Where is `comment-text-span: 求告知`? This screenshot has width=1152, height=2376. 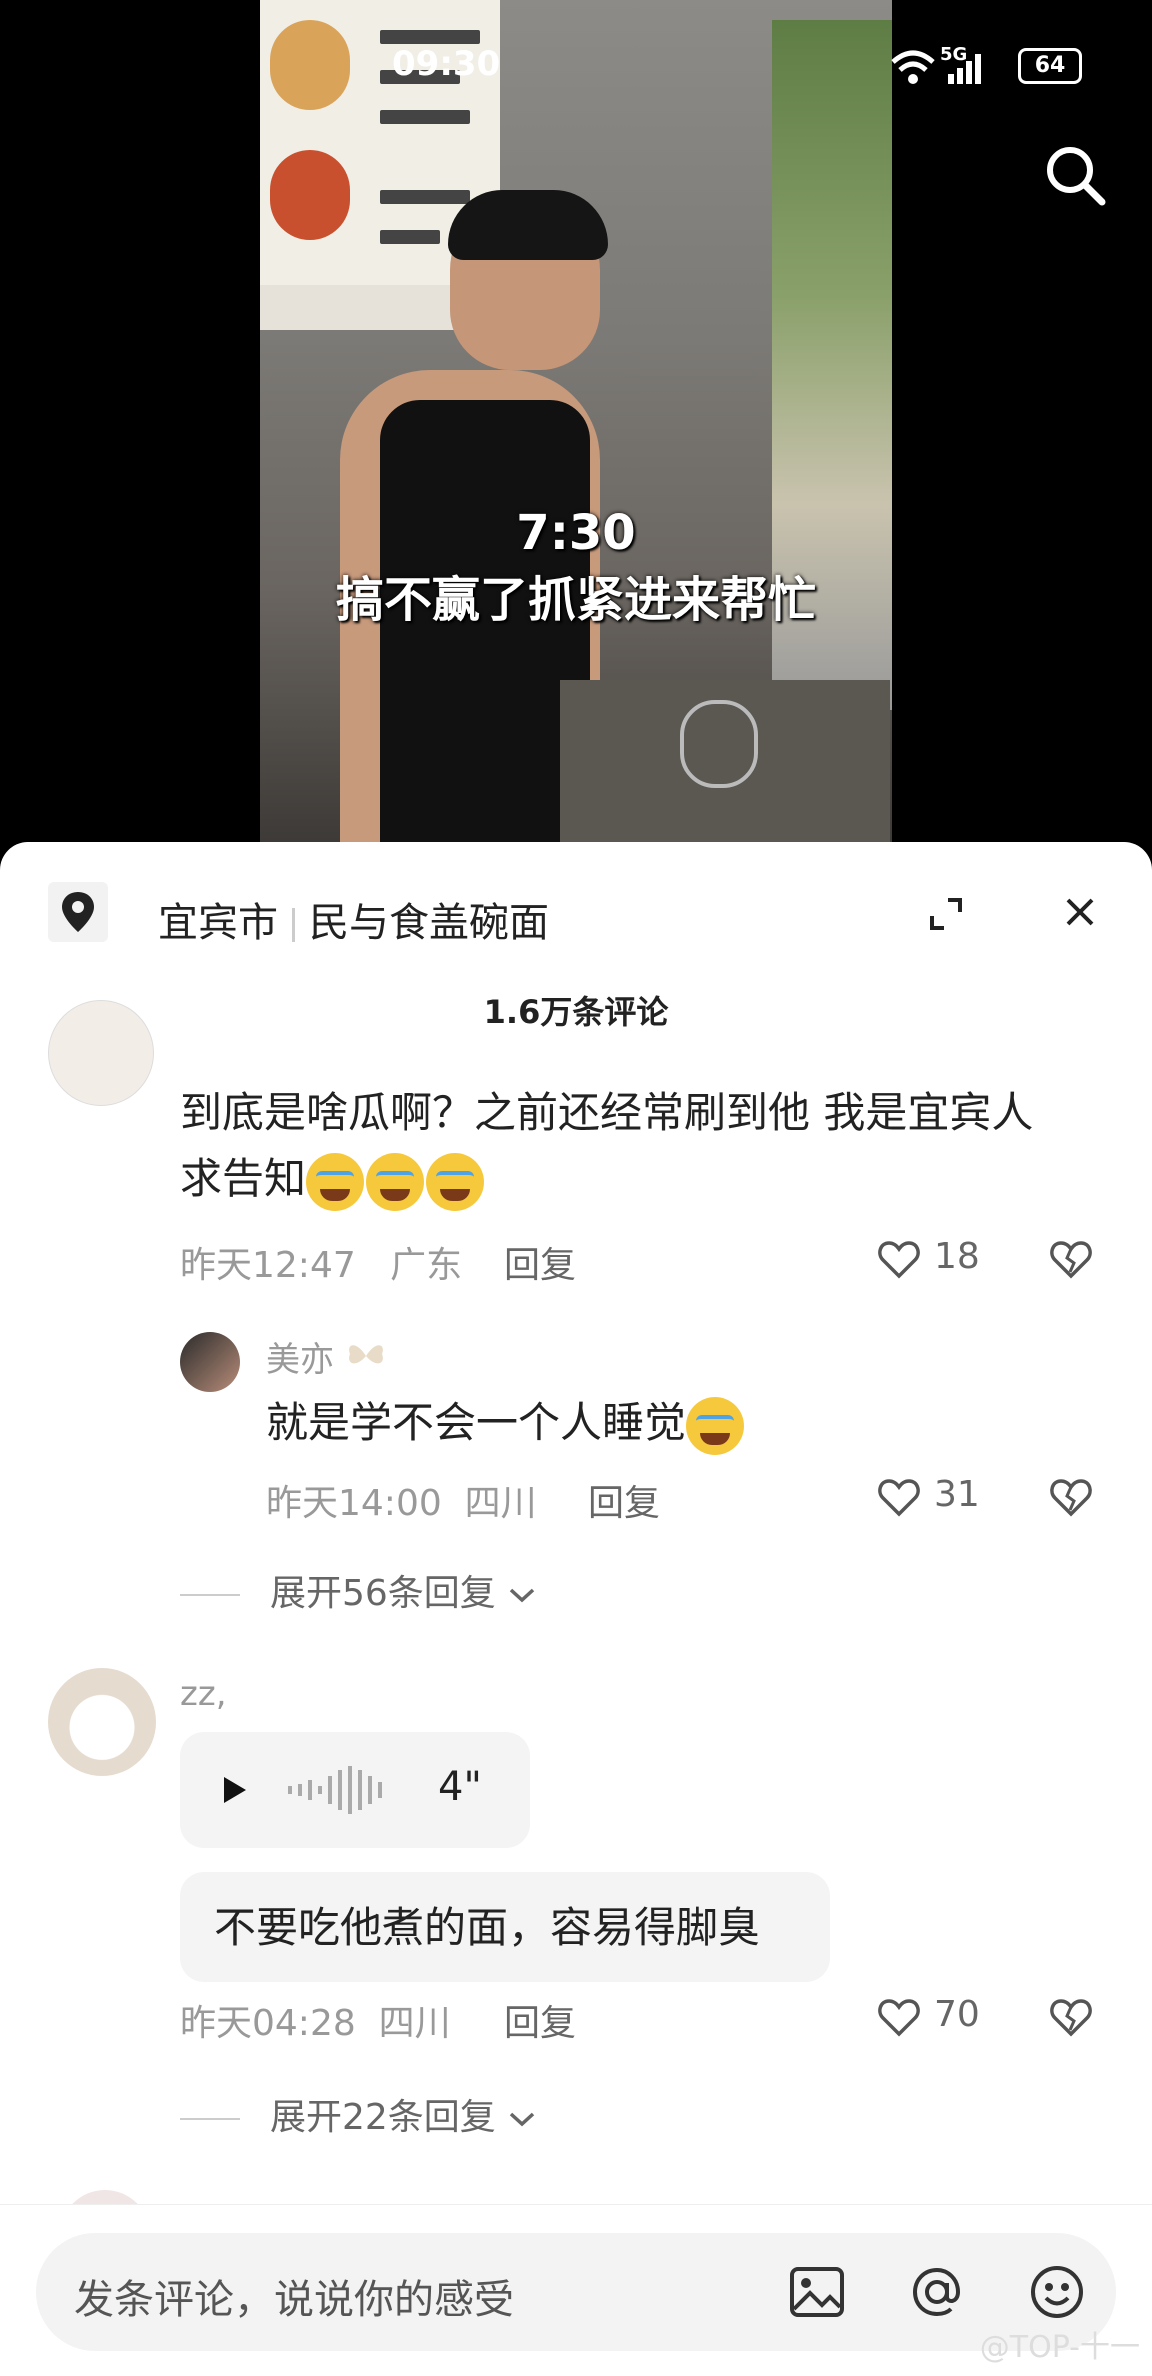 comment-text-span: 求告知 is located at coordinates (243, 1178).